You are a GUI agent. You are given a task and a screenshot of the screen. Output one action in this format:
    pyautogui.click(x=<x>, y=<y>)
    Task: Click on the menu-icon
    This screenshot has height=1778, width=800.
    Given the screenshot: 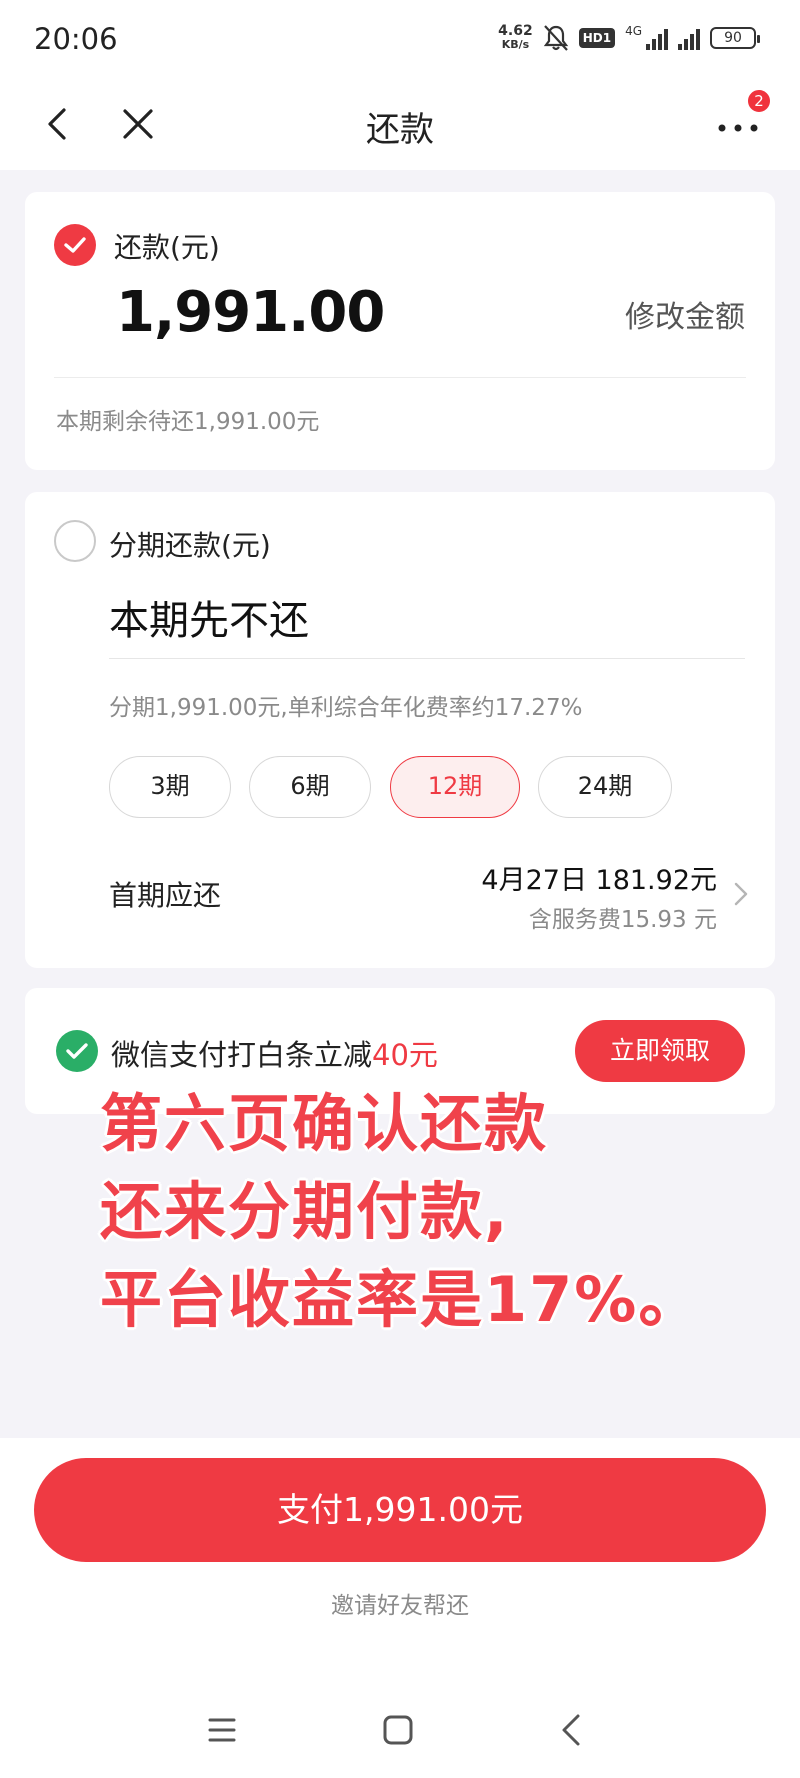 What is the action you would take?
    pyautogui.click(x=222, y=1730)
    